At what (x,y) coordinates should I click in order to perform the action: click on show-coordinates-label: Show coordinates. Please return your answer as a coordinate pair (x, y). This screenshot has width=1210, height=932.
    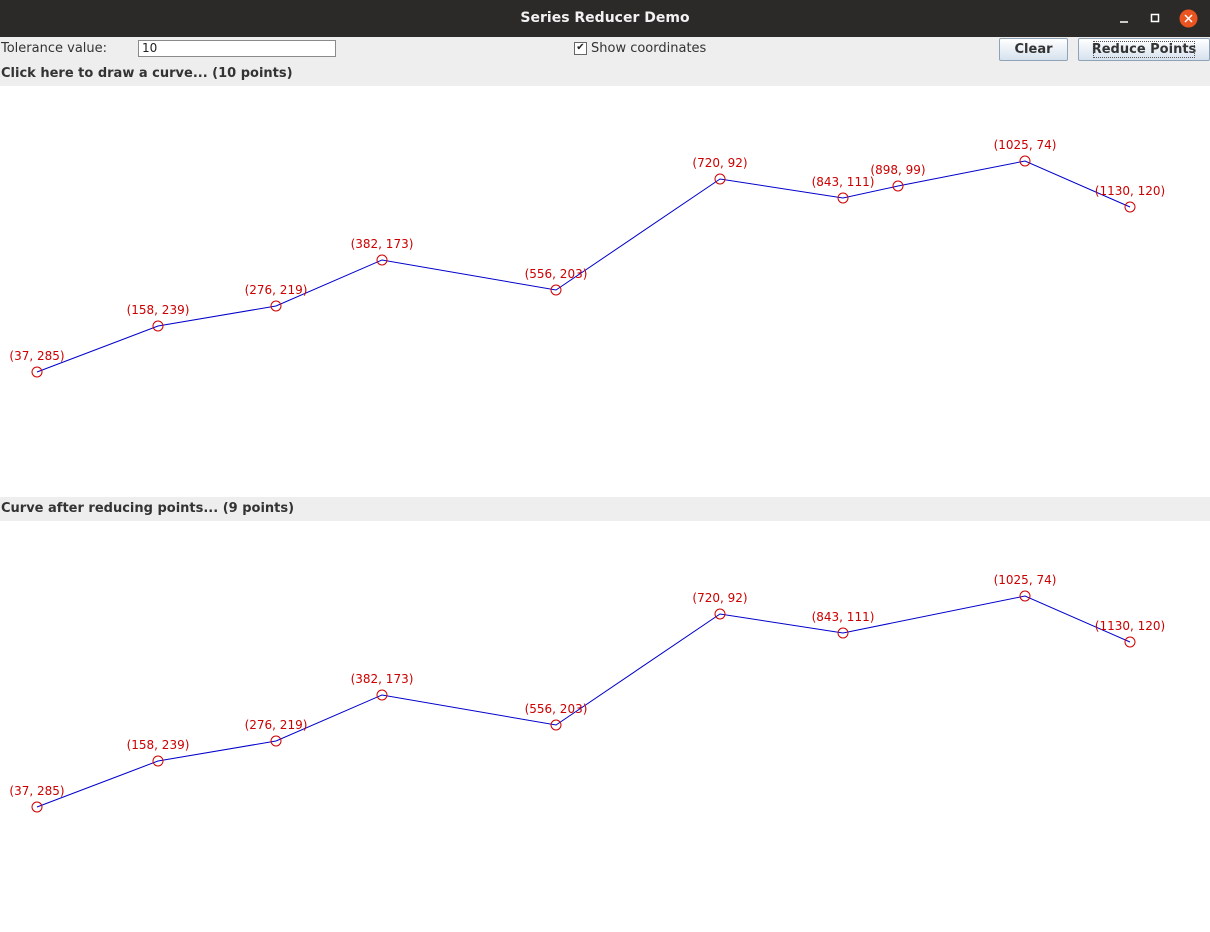
    Looking at the image, I should click on (648, 48).